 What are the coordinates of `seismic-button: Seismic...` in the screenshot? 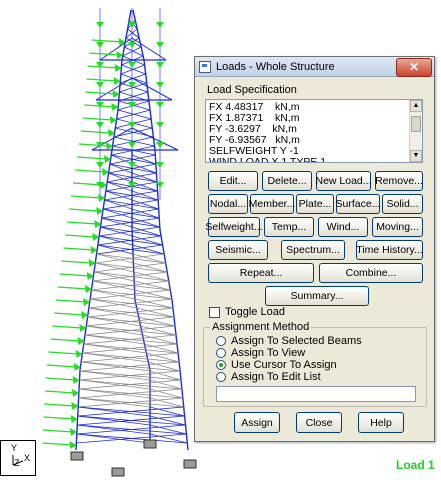 It's located at (238, 250).